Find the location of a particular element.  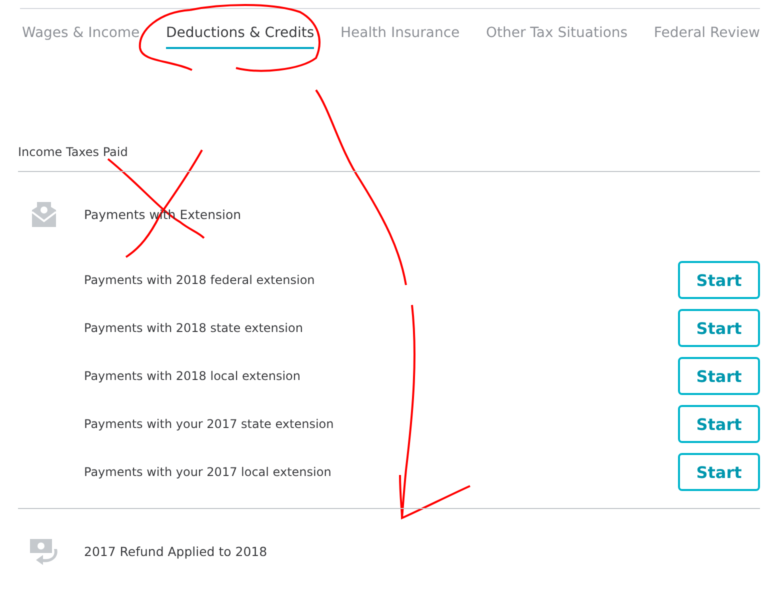

item-label: Payments with your 2017 state extension is located at coordinates (209, 424).